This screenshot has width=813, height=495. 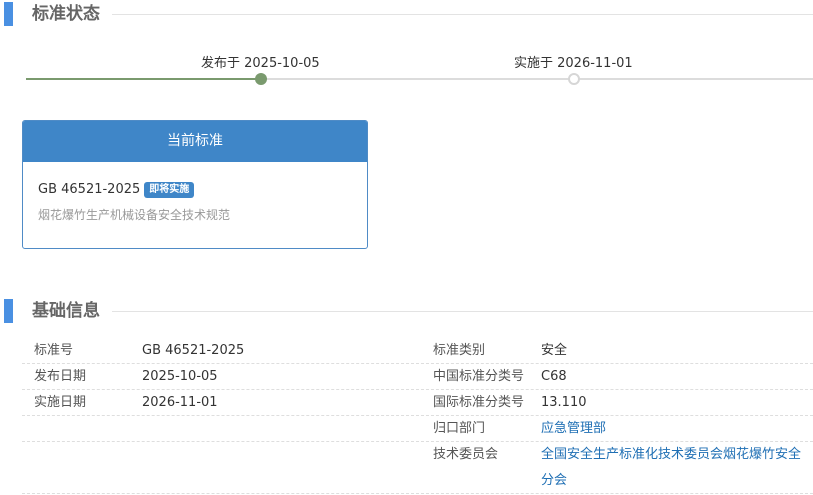 I want to click on field-value: 2025-10-05, so click(x=180, y=376).